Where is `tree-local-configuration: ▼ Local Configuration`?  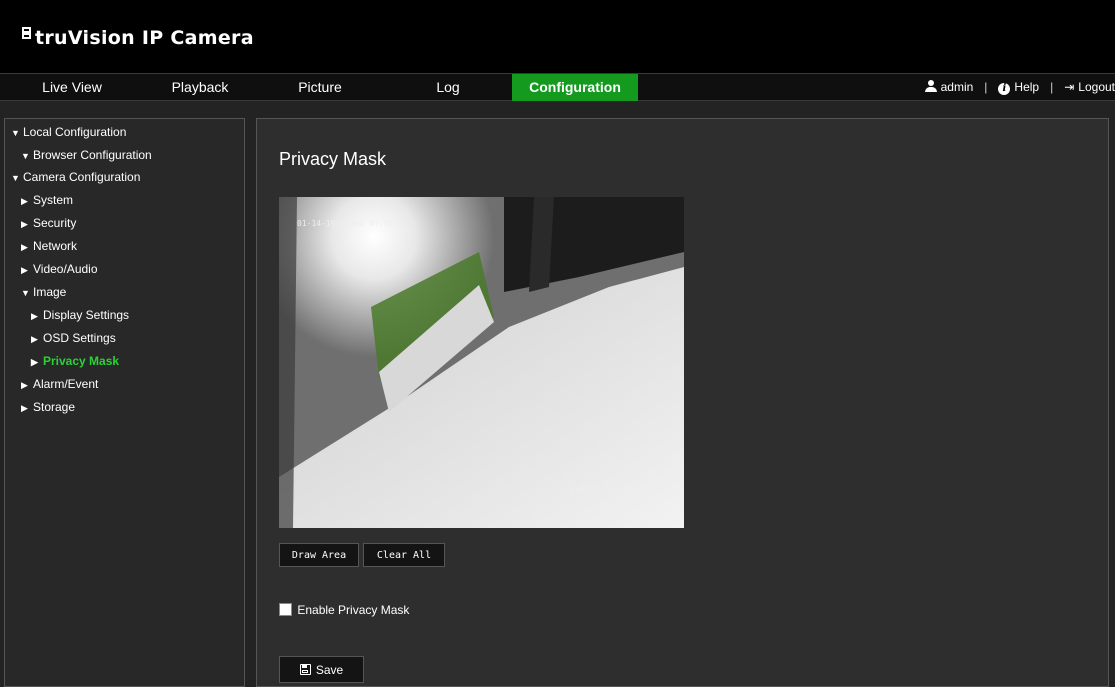
tree-local-configuration: ▼ Local Configuration is located at coordinates (68, 132).